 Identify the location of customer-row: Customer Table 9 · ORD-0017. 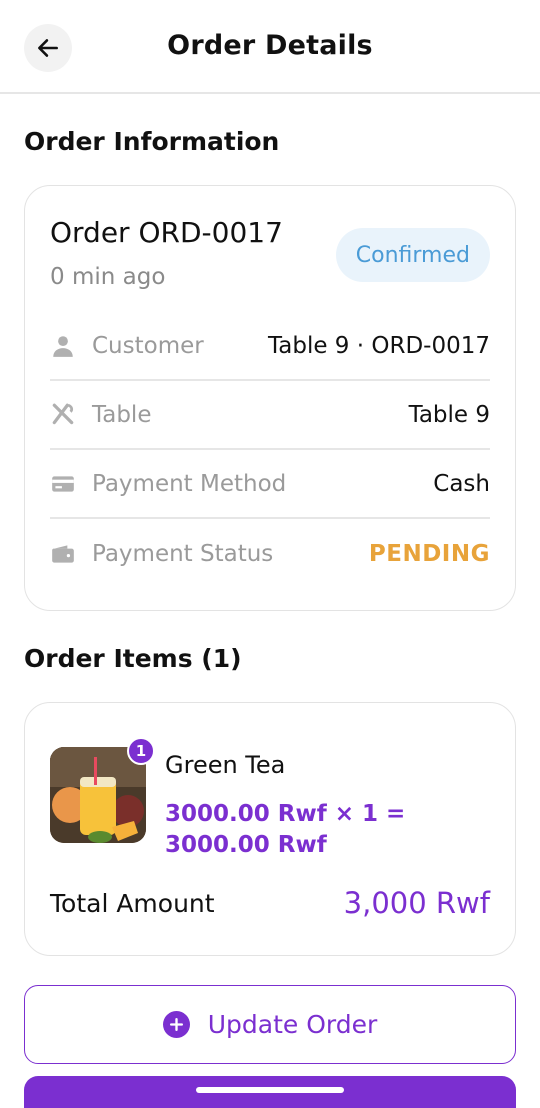
(270, 346).